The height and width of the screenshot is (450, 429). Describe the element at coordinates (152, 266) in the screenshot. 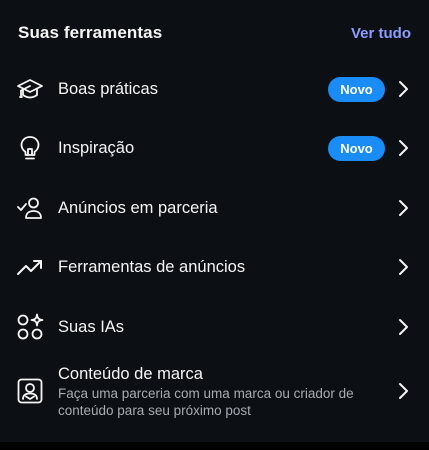

I see `tool-item-label: Ferramentas de anúncios` at that location.